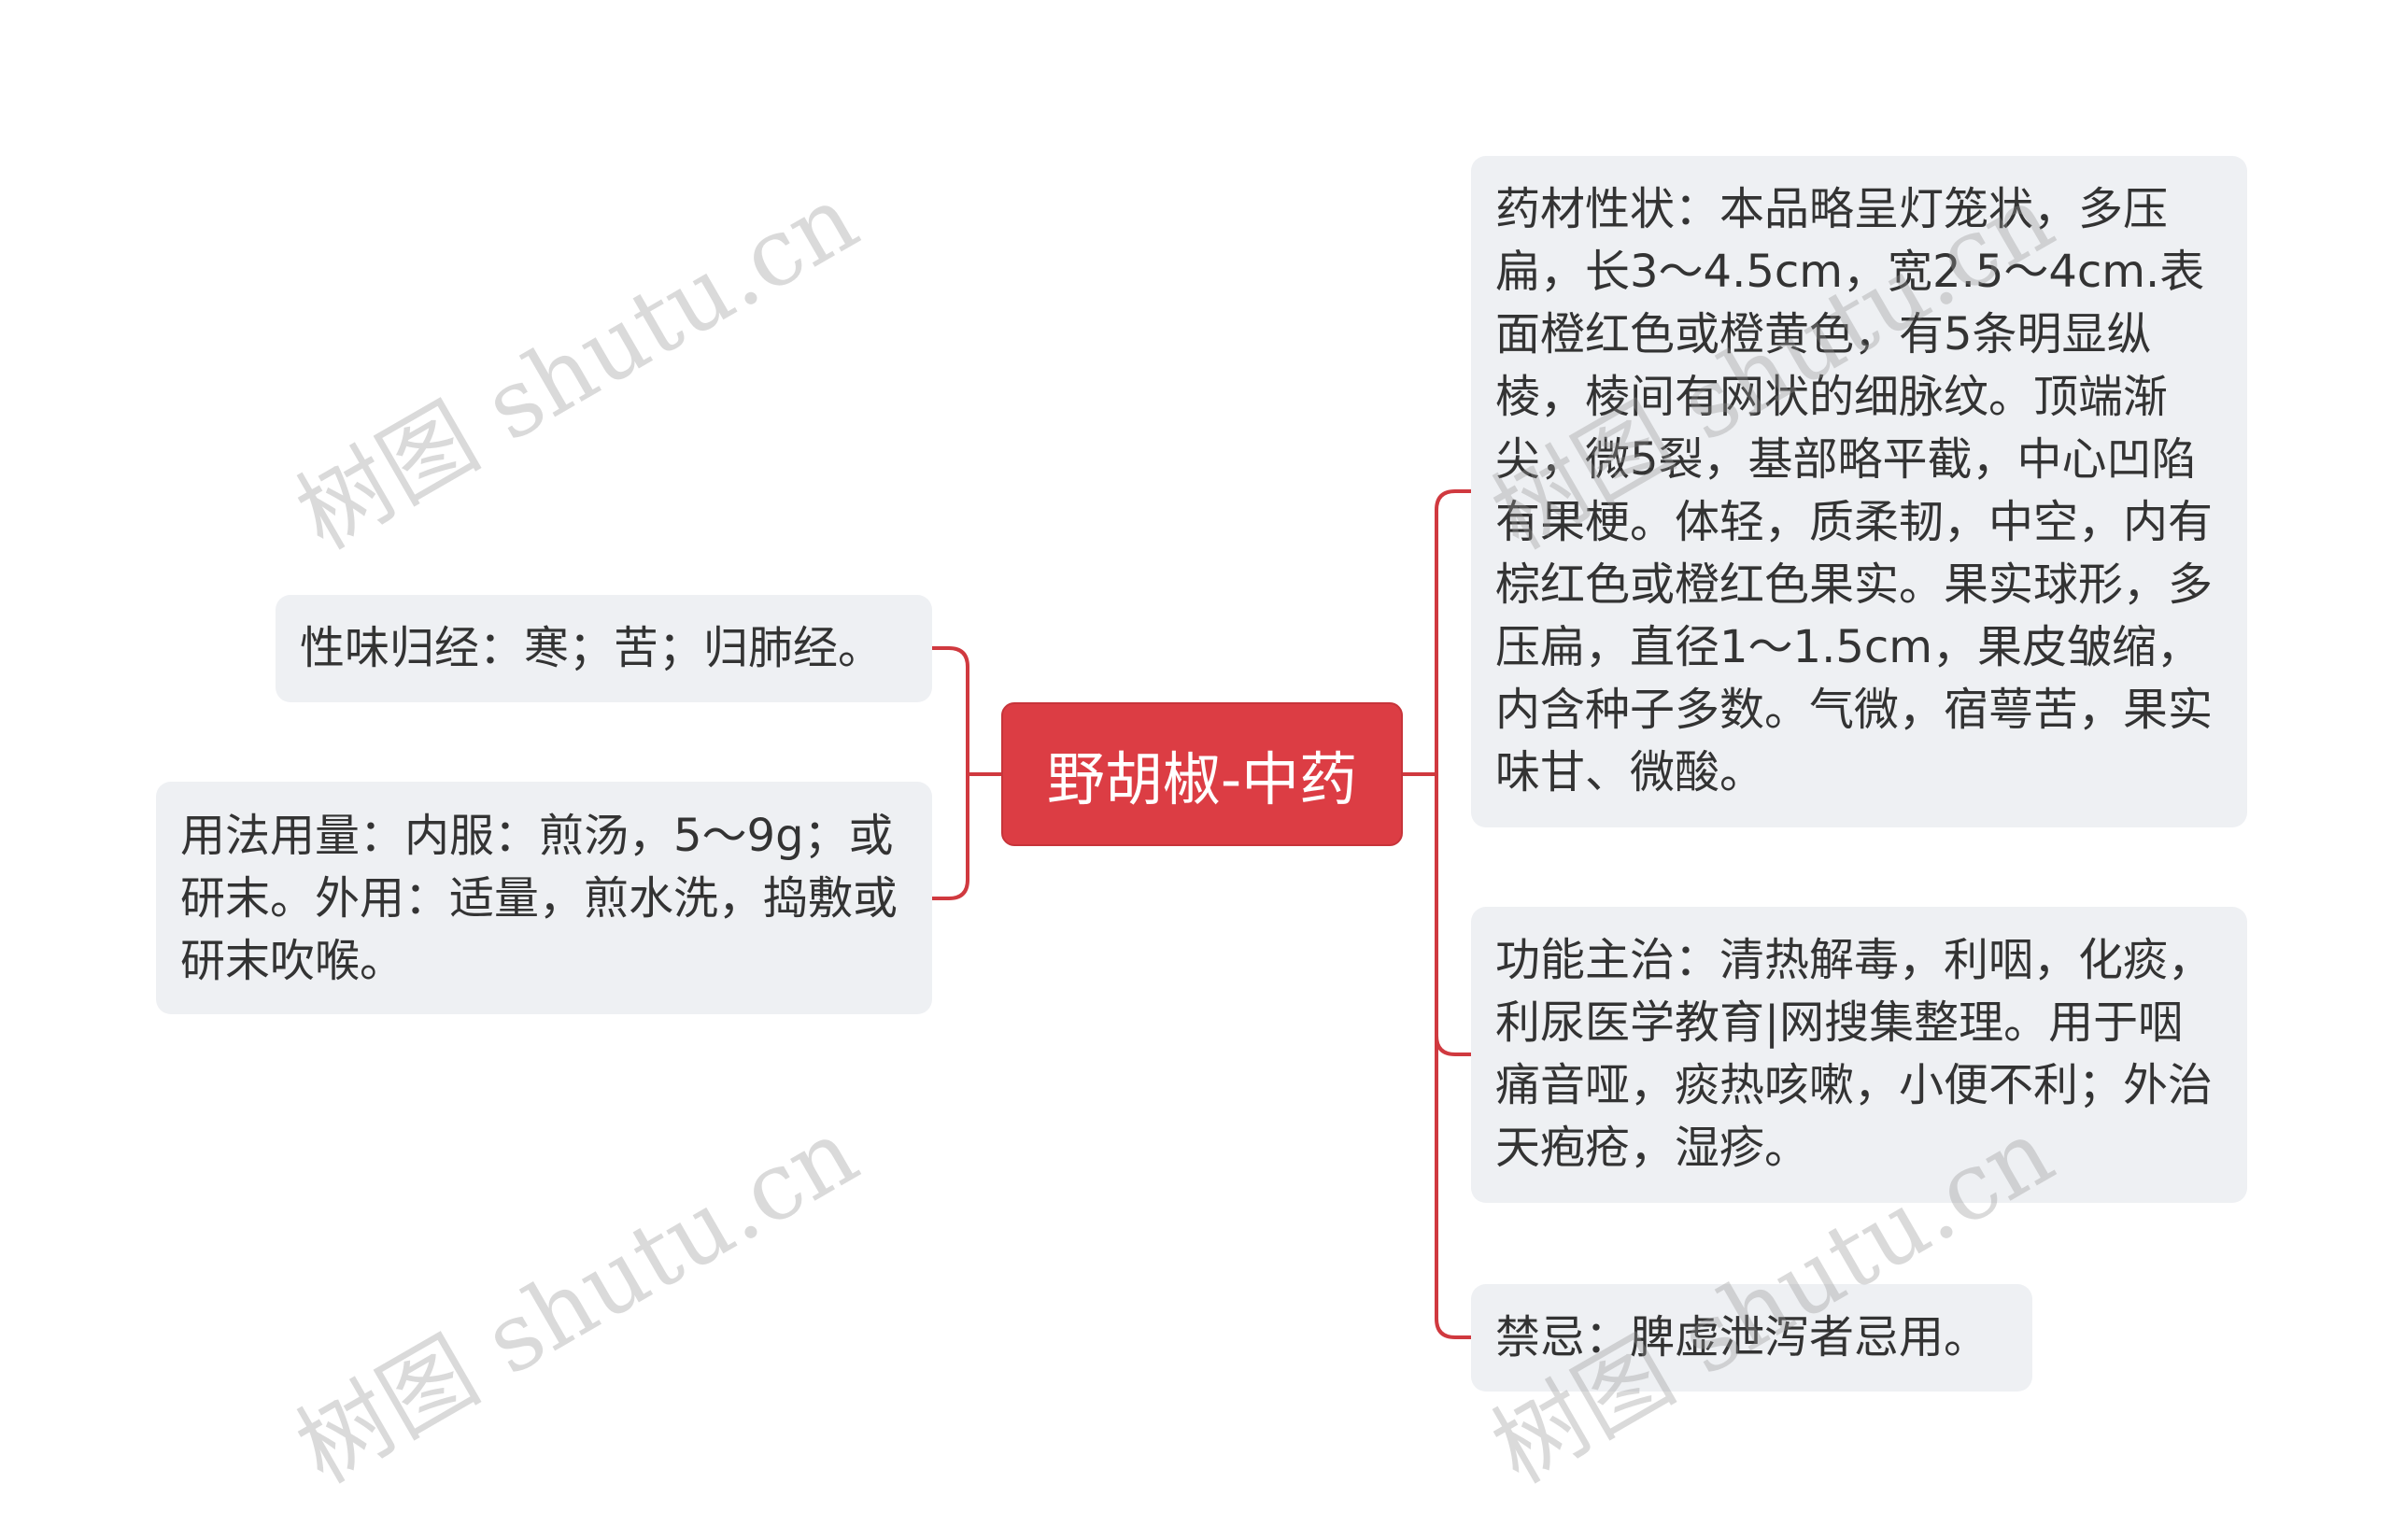 The width and height of the screenshot is (2391, 1540). What do you see at coordinates (1202, 779) in the screenshot?
I see `root-node-label: 野胡椒-中药` at bounding box center [1202, 779].